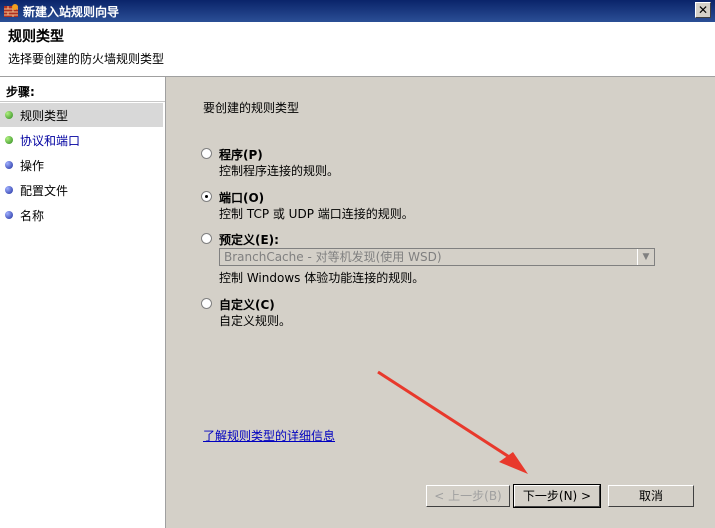 This screenshot has width=715, height=528. I want to click on section-title: 要创建的规则类型, so click(251, 108).